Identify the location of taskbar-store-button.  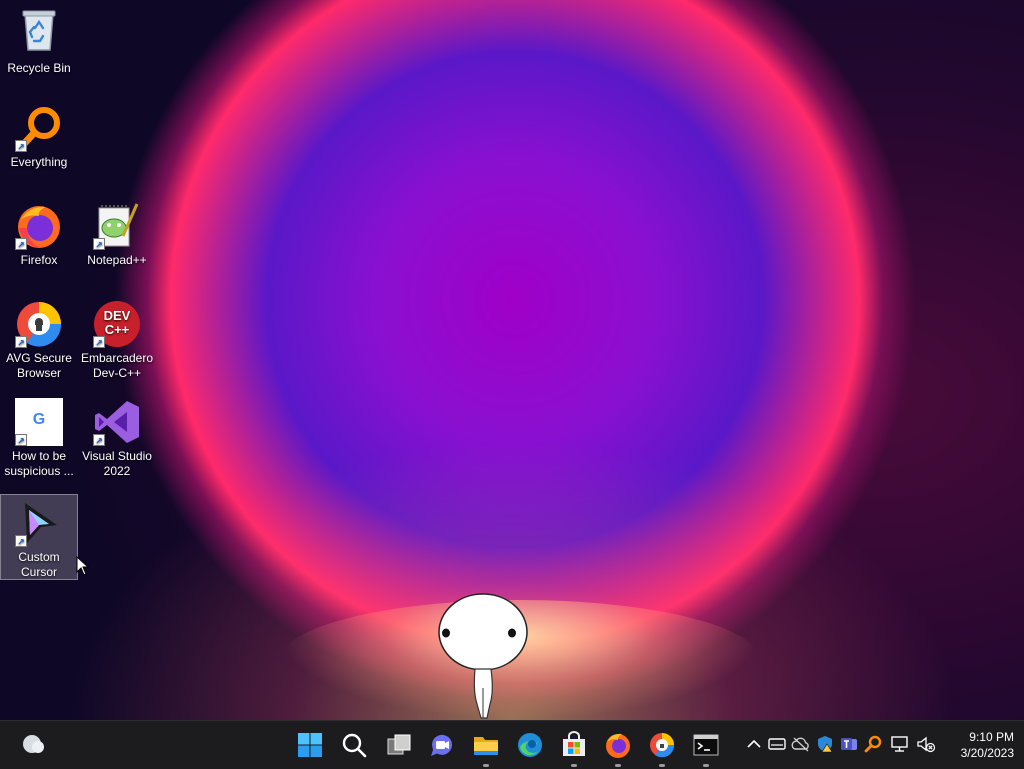
(574, 749).